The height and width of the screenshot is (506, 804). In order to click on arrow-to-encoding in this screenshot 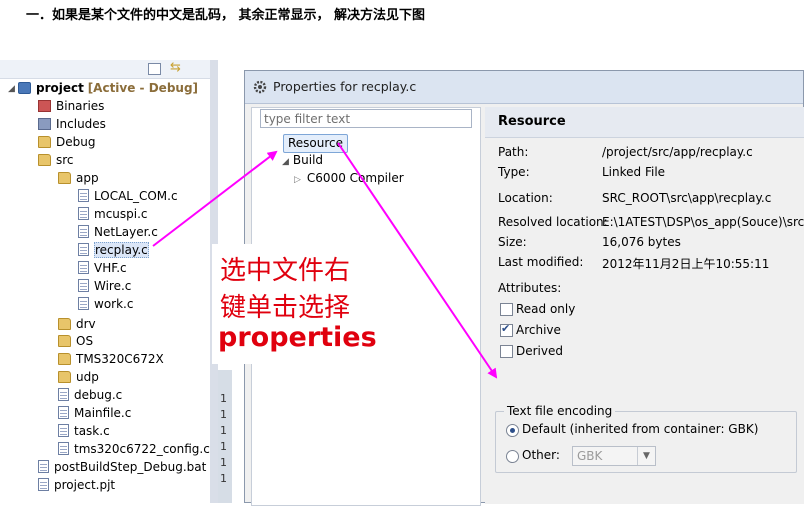, I will do `click(417, 260)`.